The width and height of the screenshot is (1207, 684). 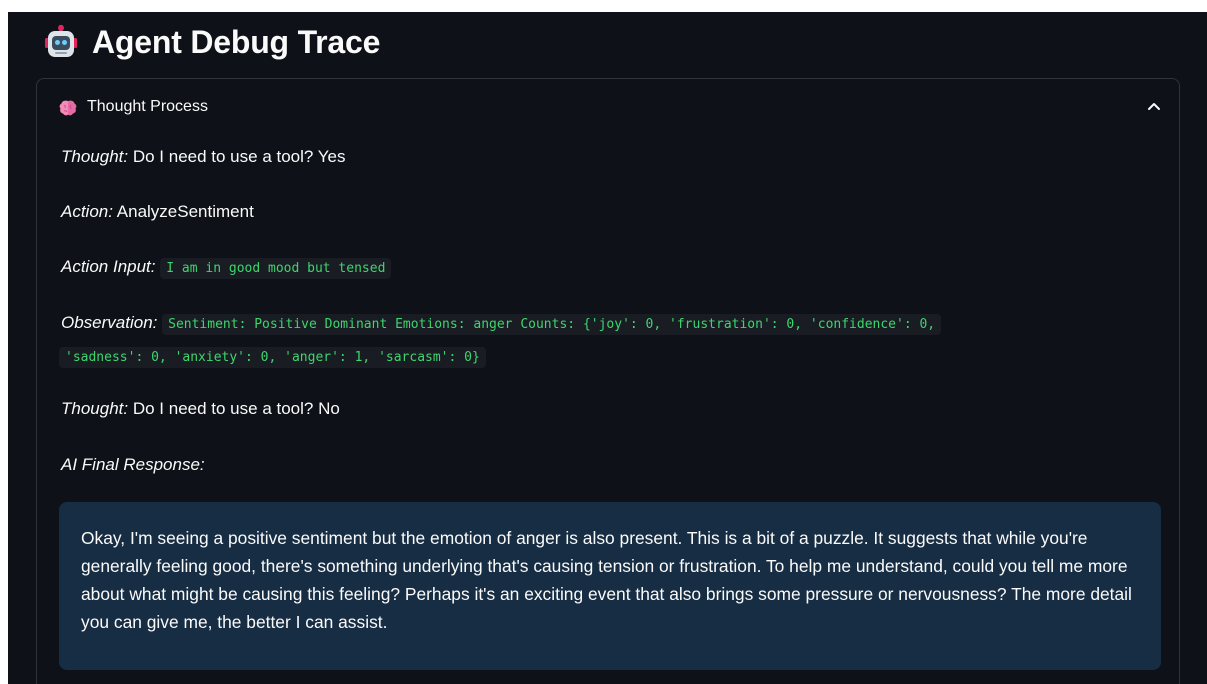 What do you see at coordinates (147, 106) in the screenshot?
I see `expander-label: Thought Process` at bounding box center [147, 106].